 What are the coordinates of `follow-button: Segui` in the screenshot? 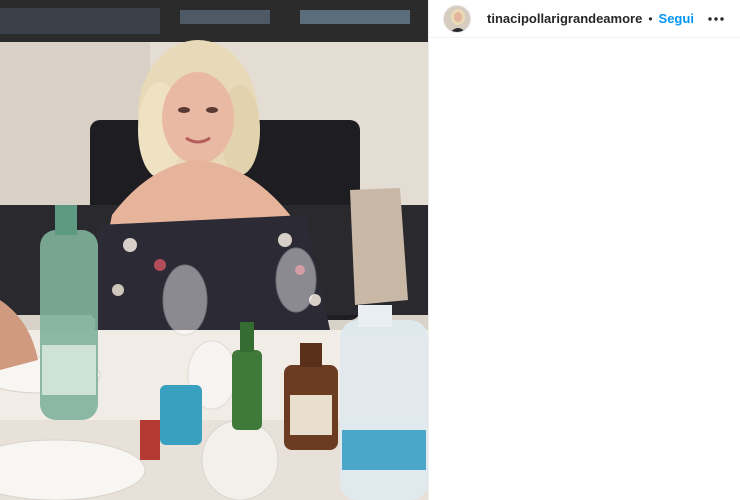 It's located at (676, 18).